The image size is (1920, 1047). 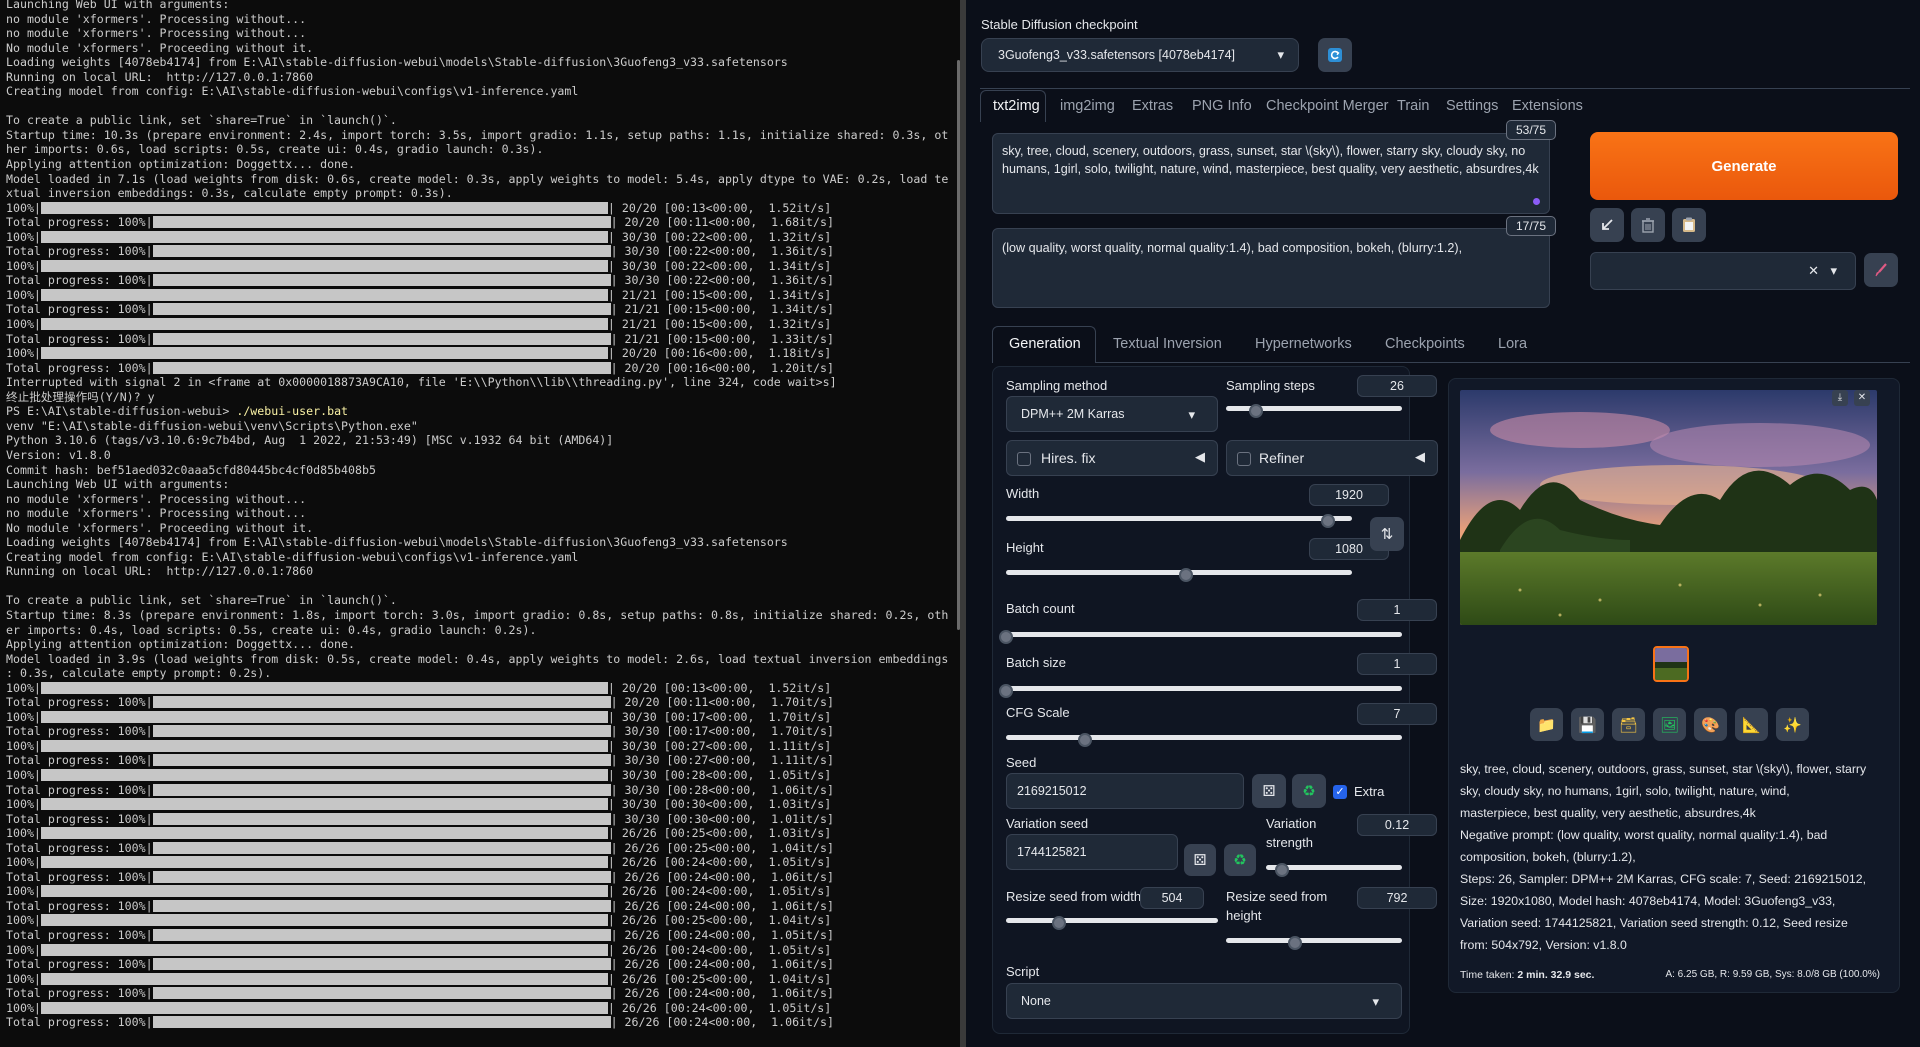 I want to click on output-image, so click(x=1668, y=507).